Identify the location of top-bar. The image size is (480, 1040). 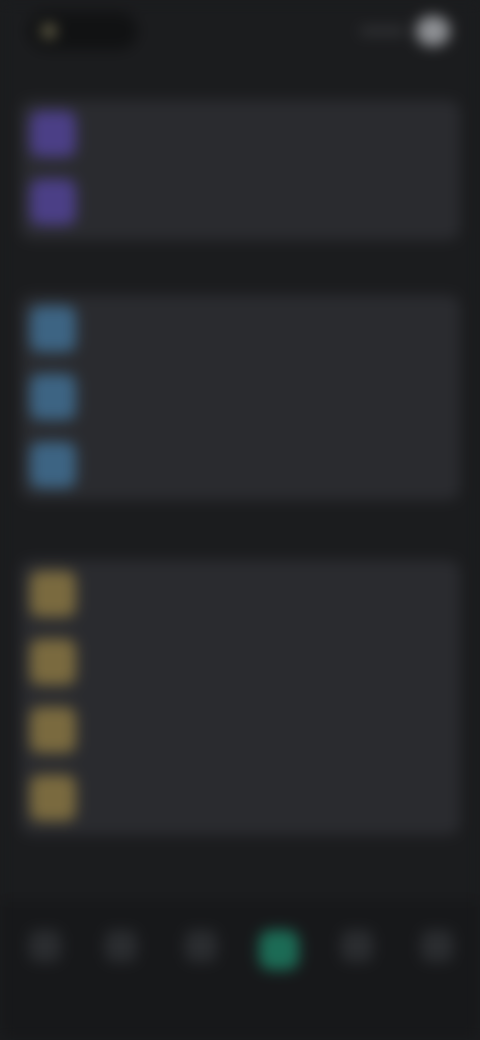
(240, 31).